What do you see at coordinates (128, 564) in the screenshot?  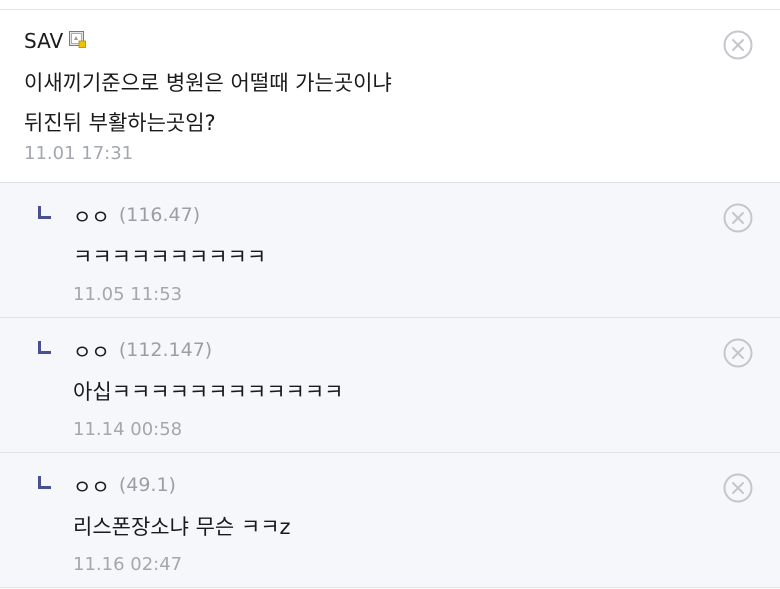 I see `reply-timestamp: 11.16 02:47` at bounding box center [128, 564].